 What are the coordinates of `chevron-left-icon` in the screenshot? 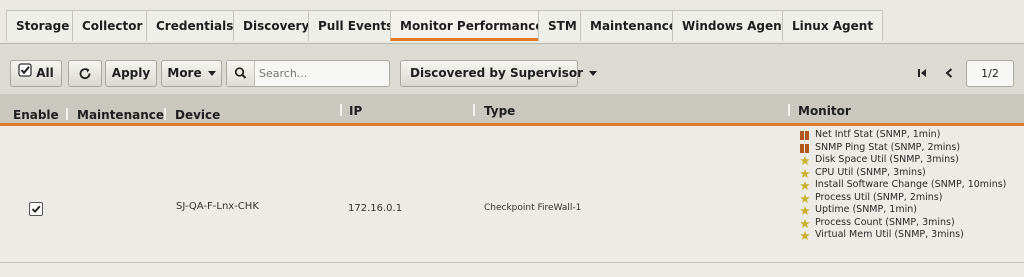 It's located at (949, 72).